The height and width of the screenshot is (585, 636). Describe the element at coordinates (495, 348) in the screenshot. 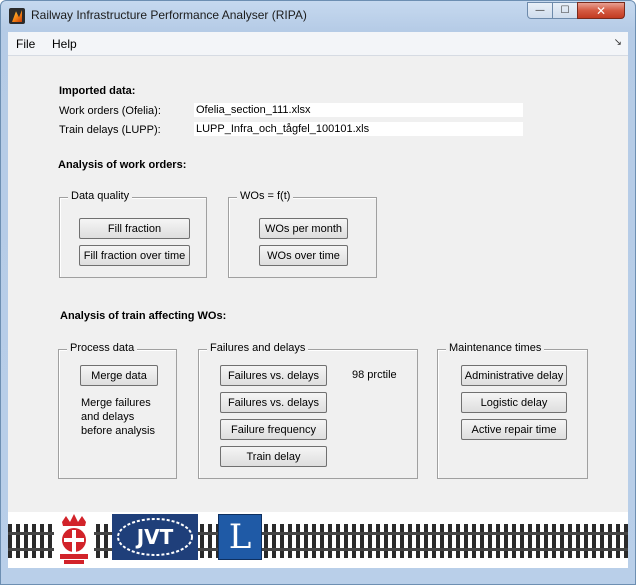

I see `maintenance-times-title: Maintenance times` at that location.